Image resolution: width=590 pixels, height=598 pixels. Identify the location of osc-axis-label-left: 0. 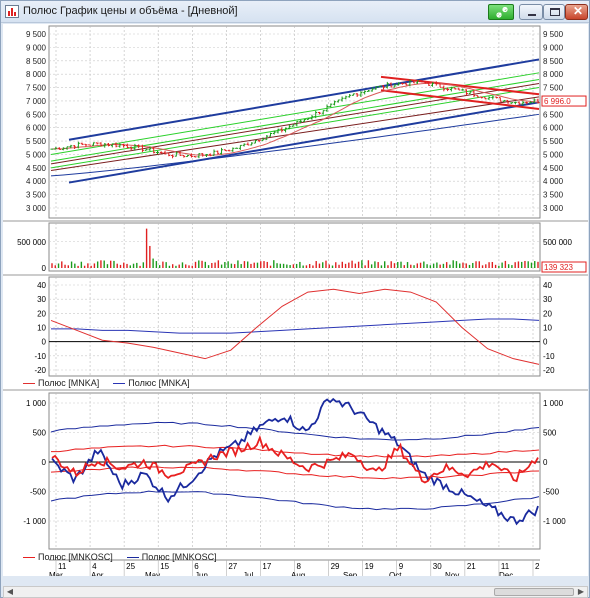
(44, 462).